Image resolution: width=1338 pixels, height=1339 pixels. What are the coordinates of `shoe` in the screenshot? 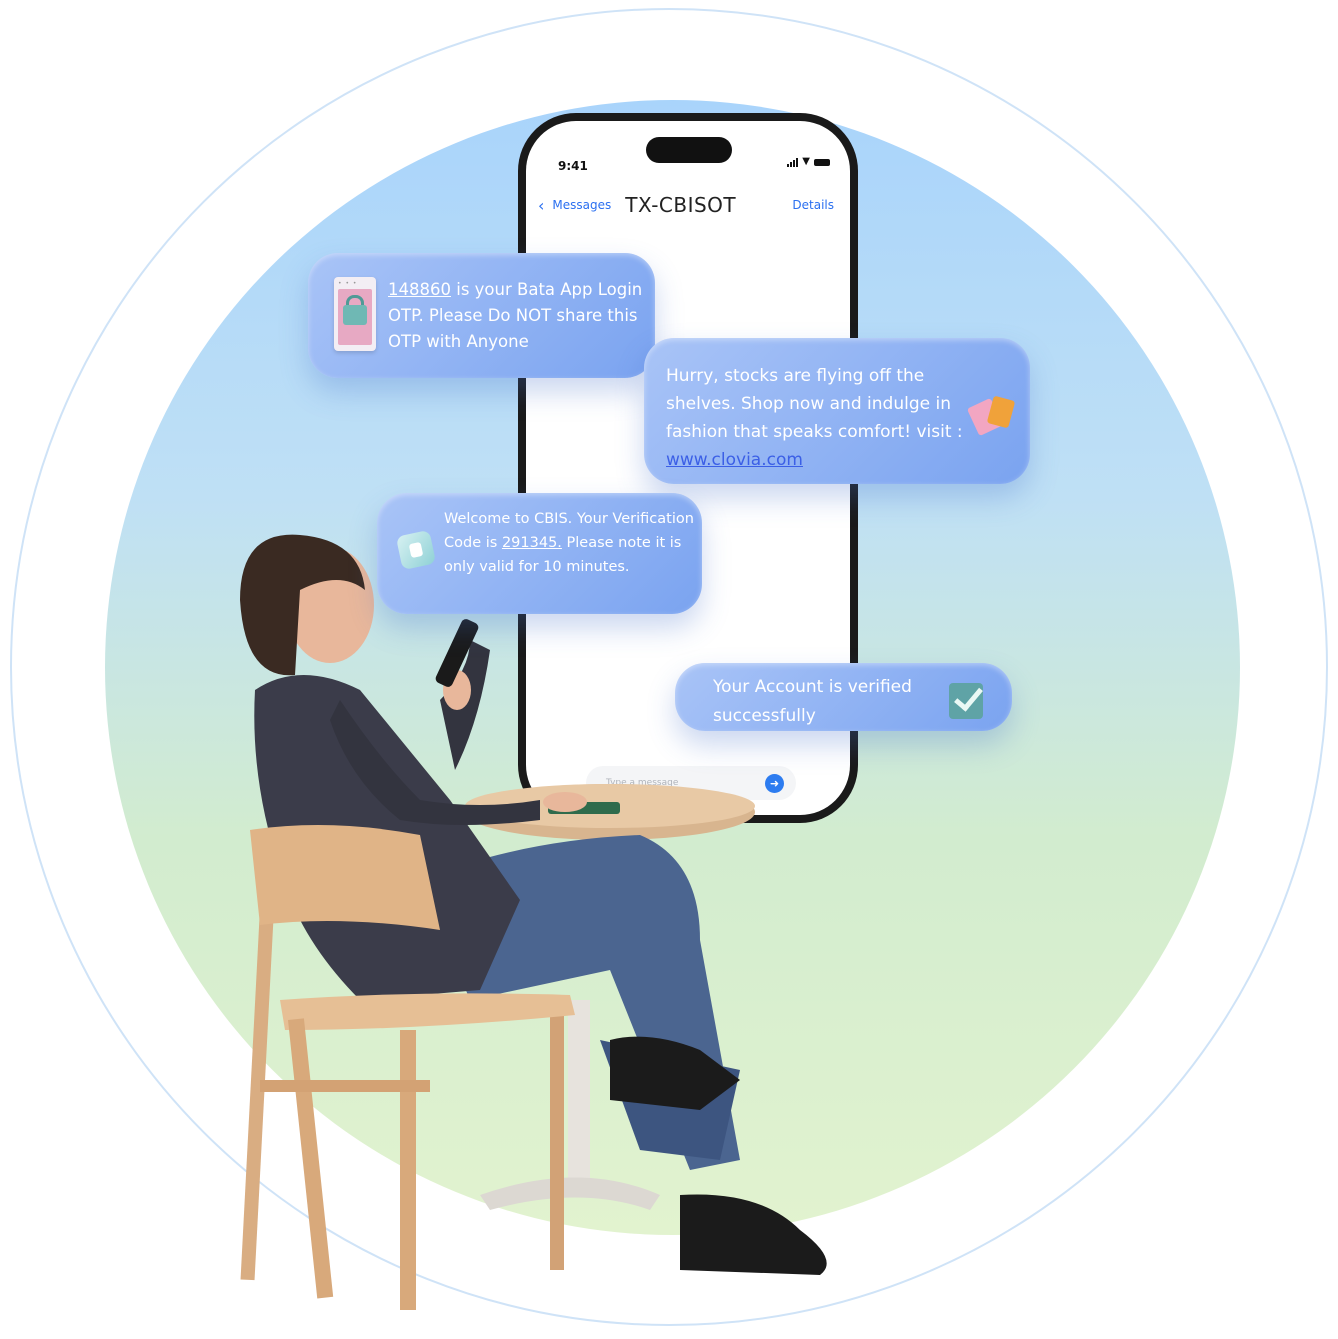 It's located at (753, 1234).